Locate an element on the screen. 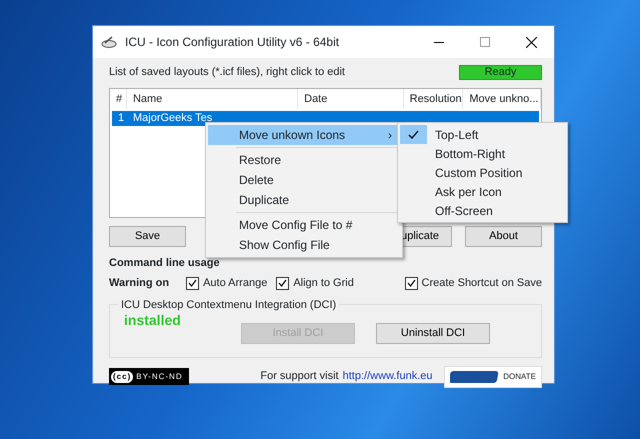 This screenshot has height=439, width=640. app-icon is located at coordinates (109, 42).